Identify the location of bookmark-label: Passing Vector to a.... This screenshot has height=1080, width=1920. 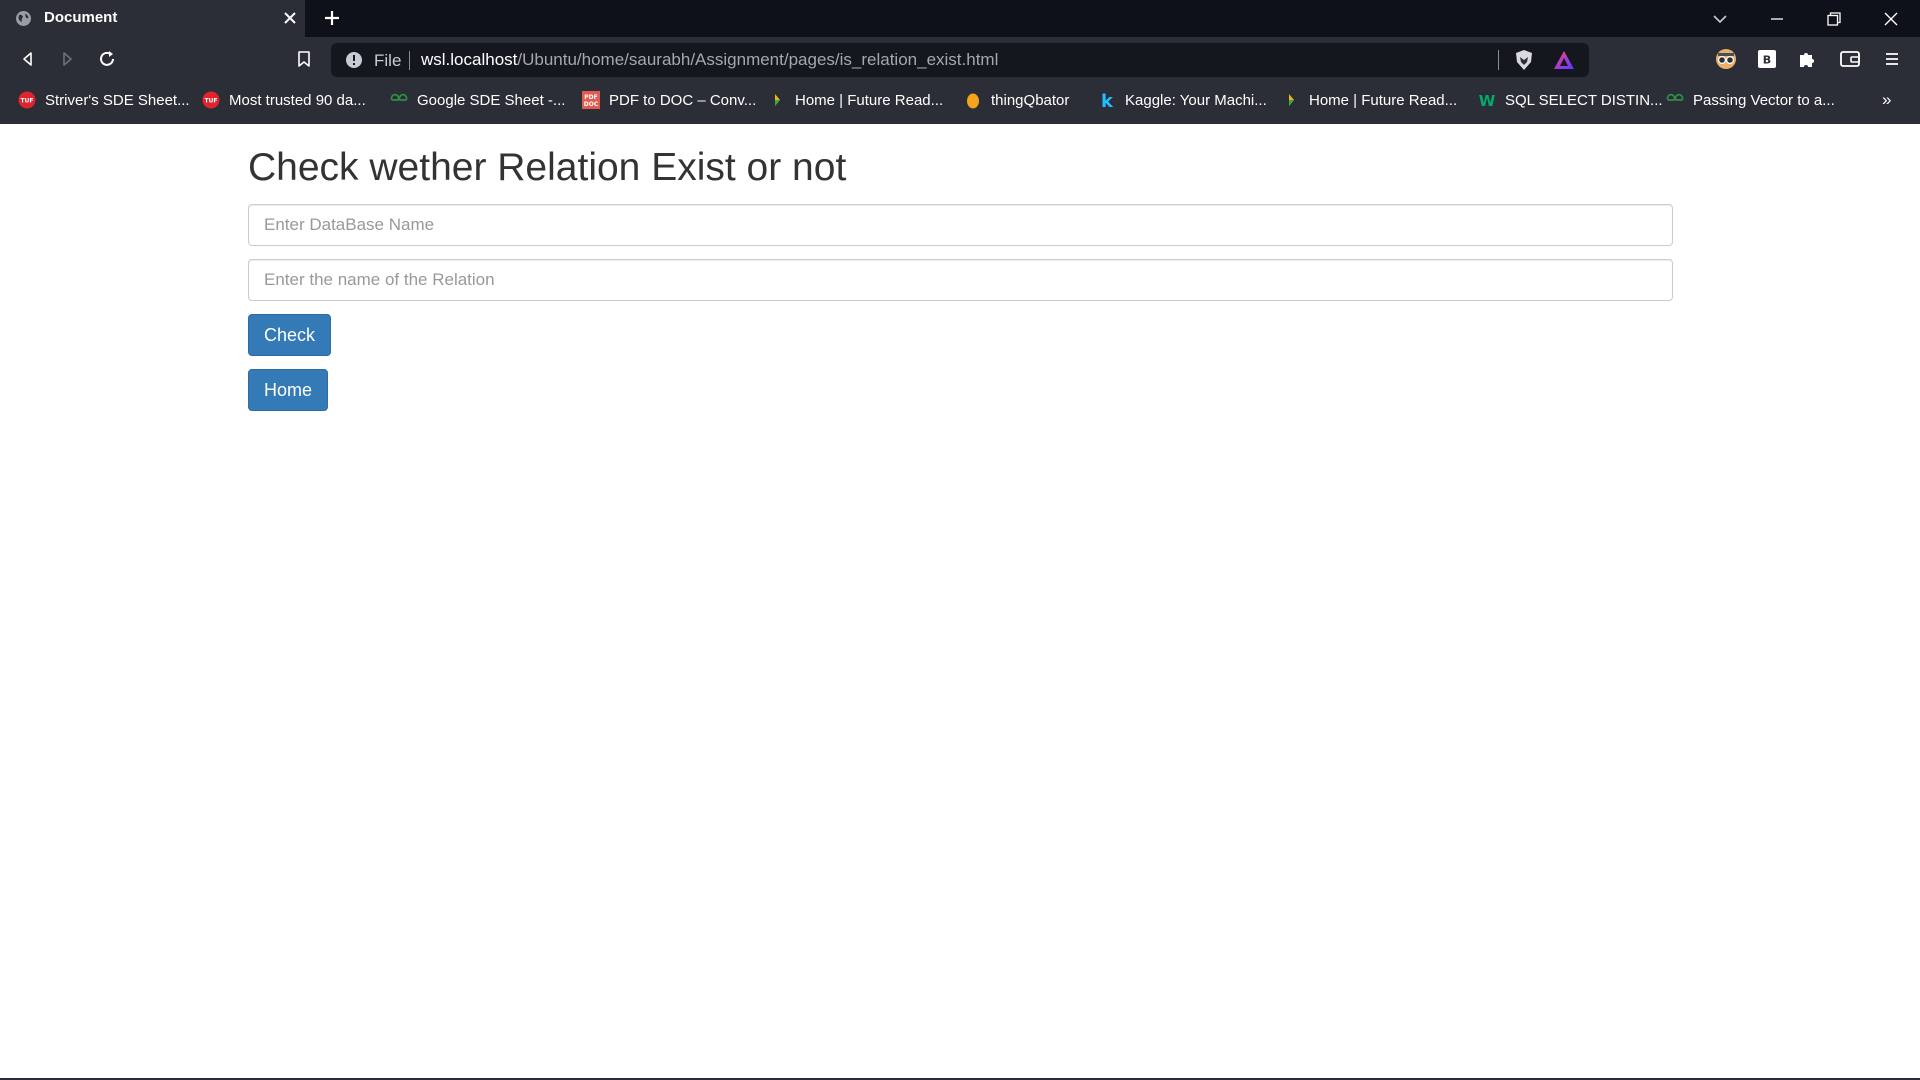
(1764, 100).